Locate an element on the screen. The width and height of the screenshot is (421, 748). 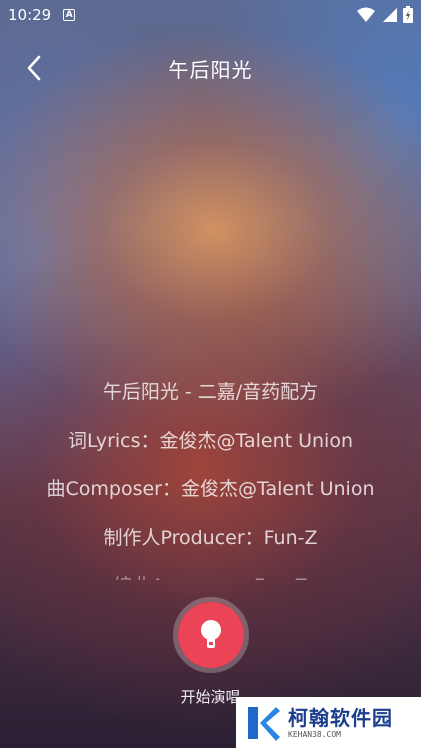
chevron-left-icon is located at coordinates (34, 68).